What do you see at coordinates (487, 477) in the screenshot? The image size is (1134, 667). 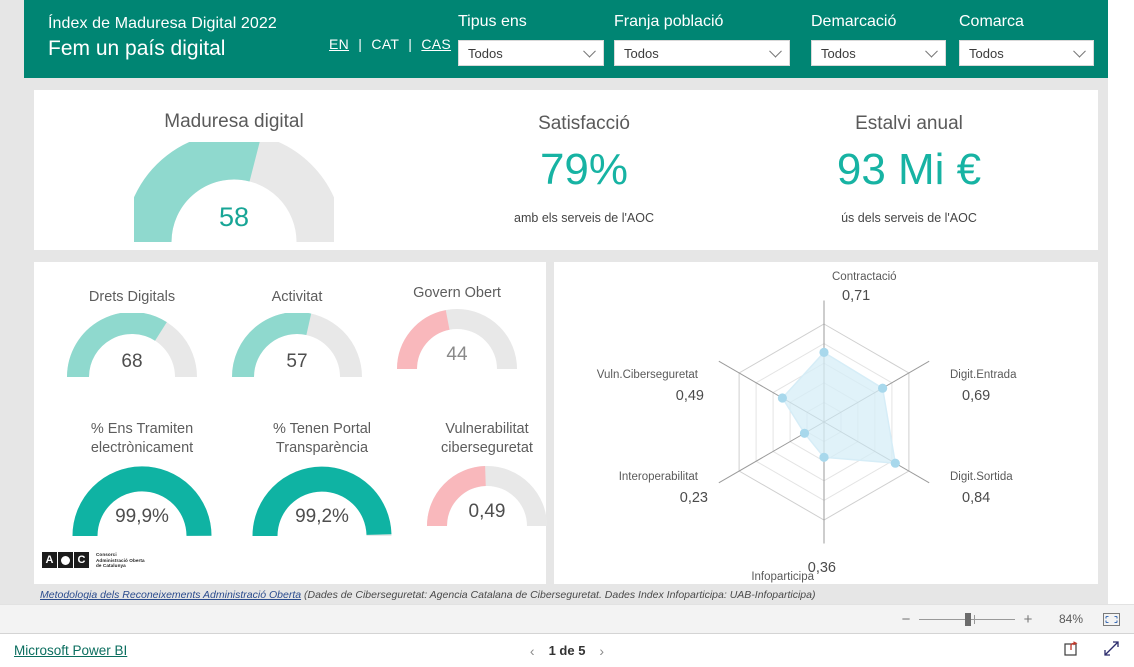 I see `gauge-vulnerabilitat: Vulnerabilitat ciberseguretat 0,49` at bounding box center [487, 477].